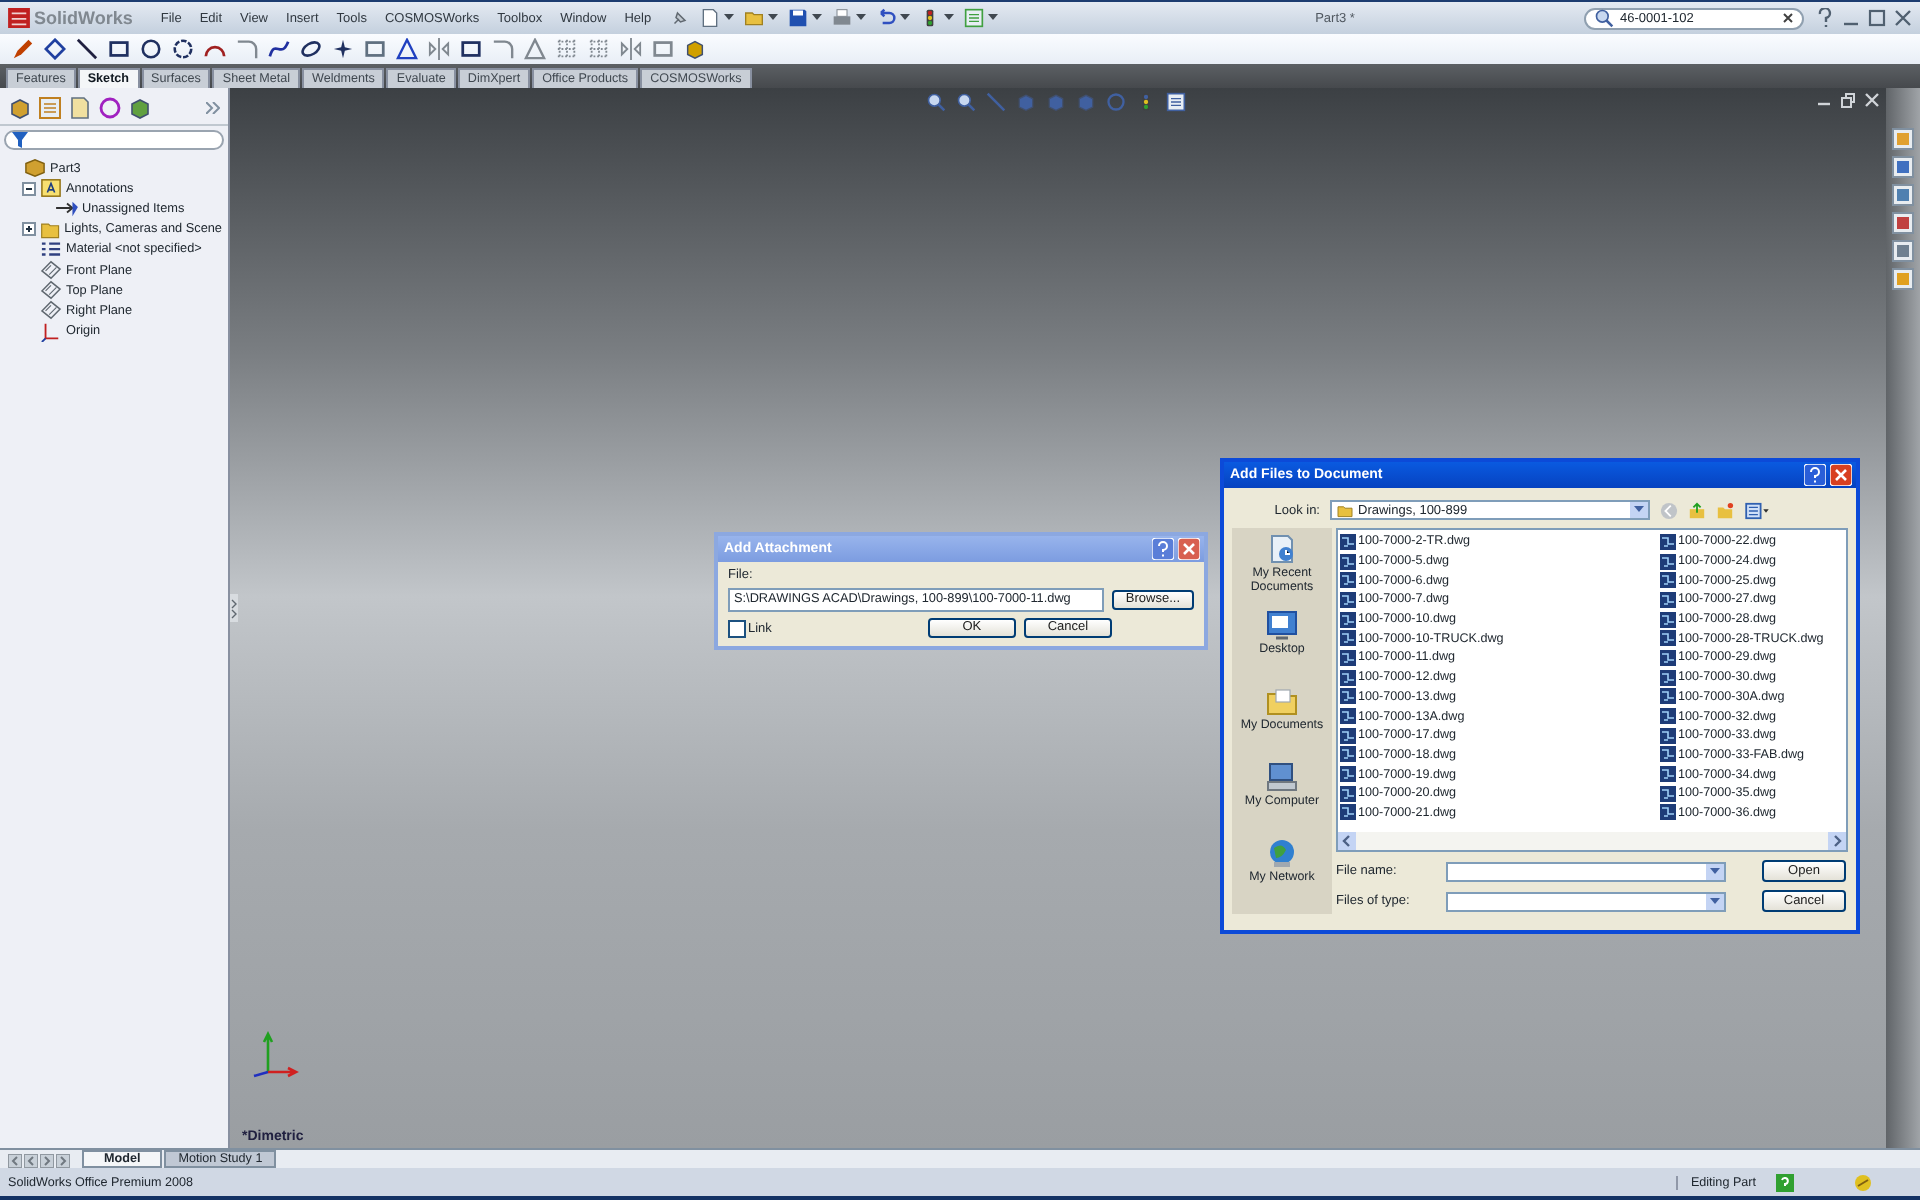  What do you see at coordinates (213, 108) in the screenshot?
I see `chevron-icon` at bounding box center [213, 108].